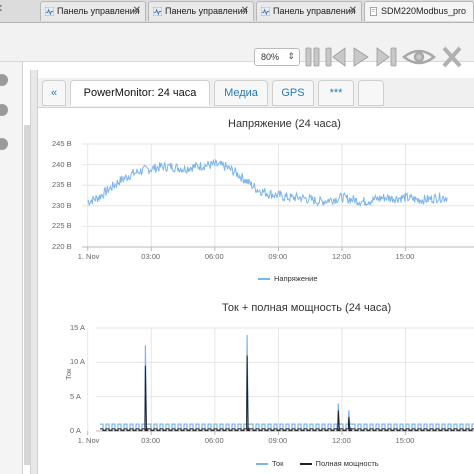  What do you see at coordinates (270, 57) in the screenshot?
I see `zoom-value: 80%` at bounding box center [270, 57].